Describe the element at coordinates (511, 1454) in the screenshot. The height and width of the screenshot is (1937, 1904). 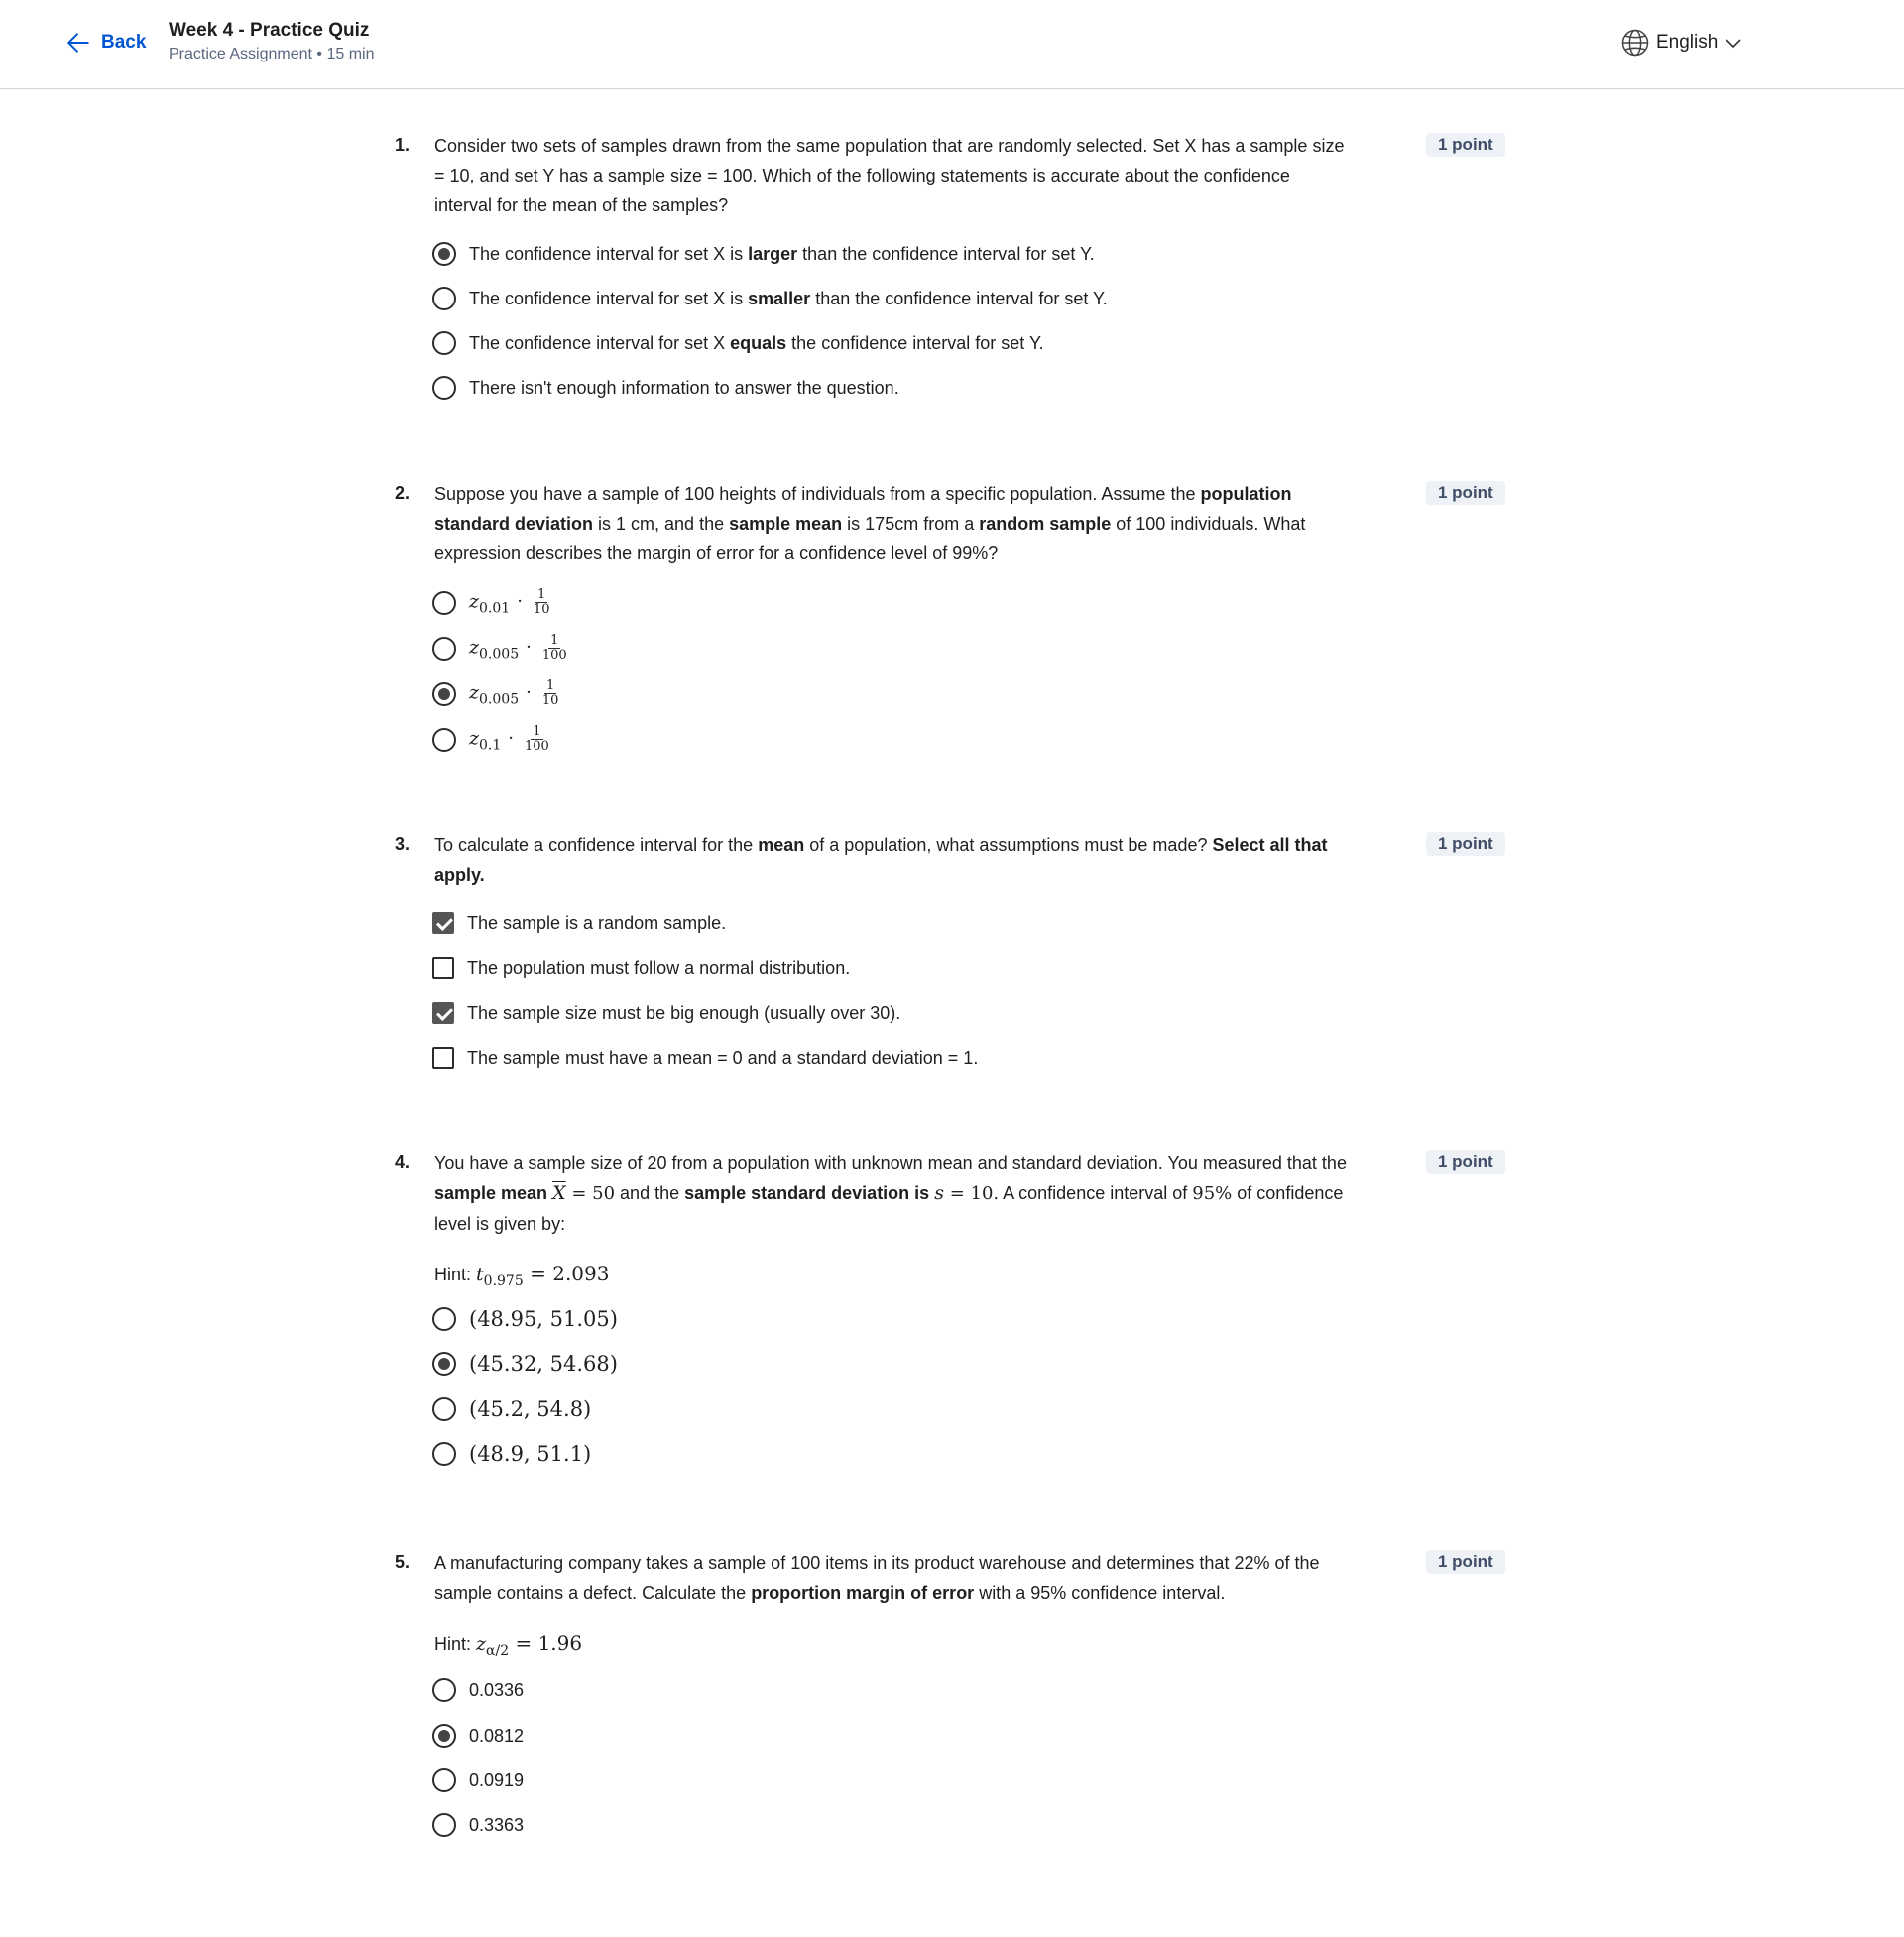
I see `answer-option: (48.9, 51.1)` at that location.